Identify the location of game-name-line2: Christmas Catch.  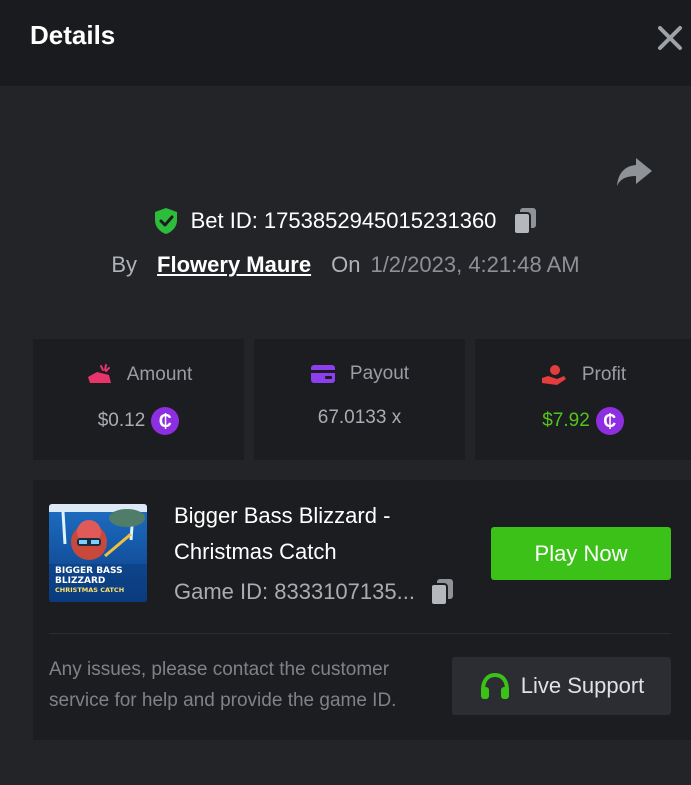
(255, 551).